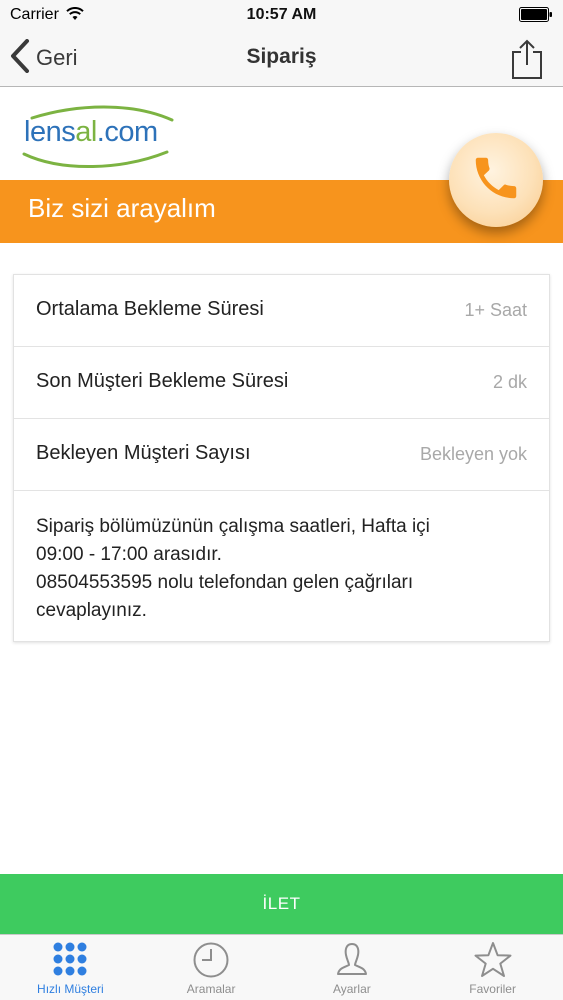 The width and height of the screenshot is (563, 1000). What do you see at coordinates (91, 610) in the screenshot?
I see `notice-line: cevaplayınız.` at bounding box center [91, 610].